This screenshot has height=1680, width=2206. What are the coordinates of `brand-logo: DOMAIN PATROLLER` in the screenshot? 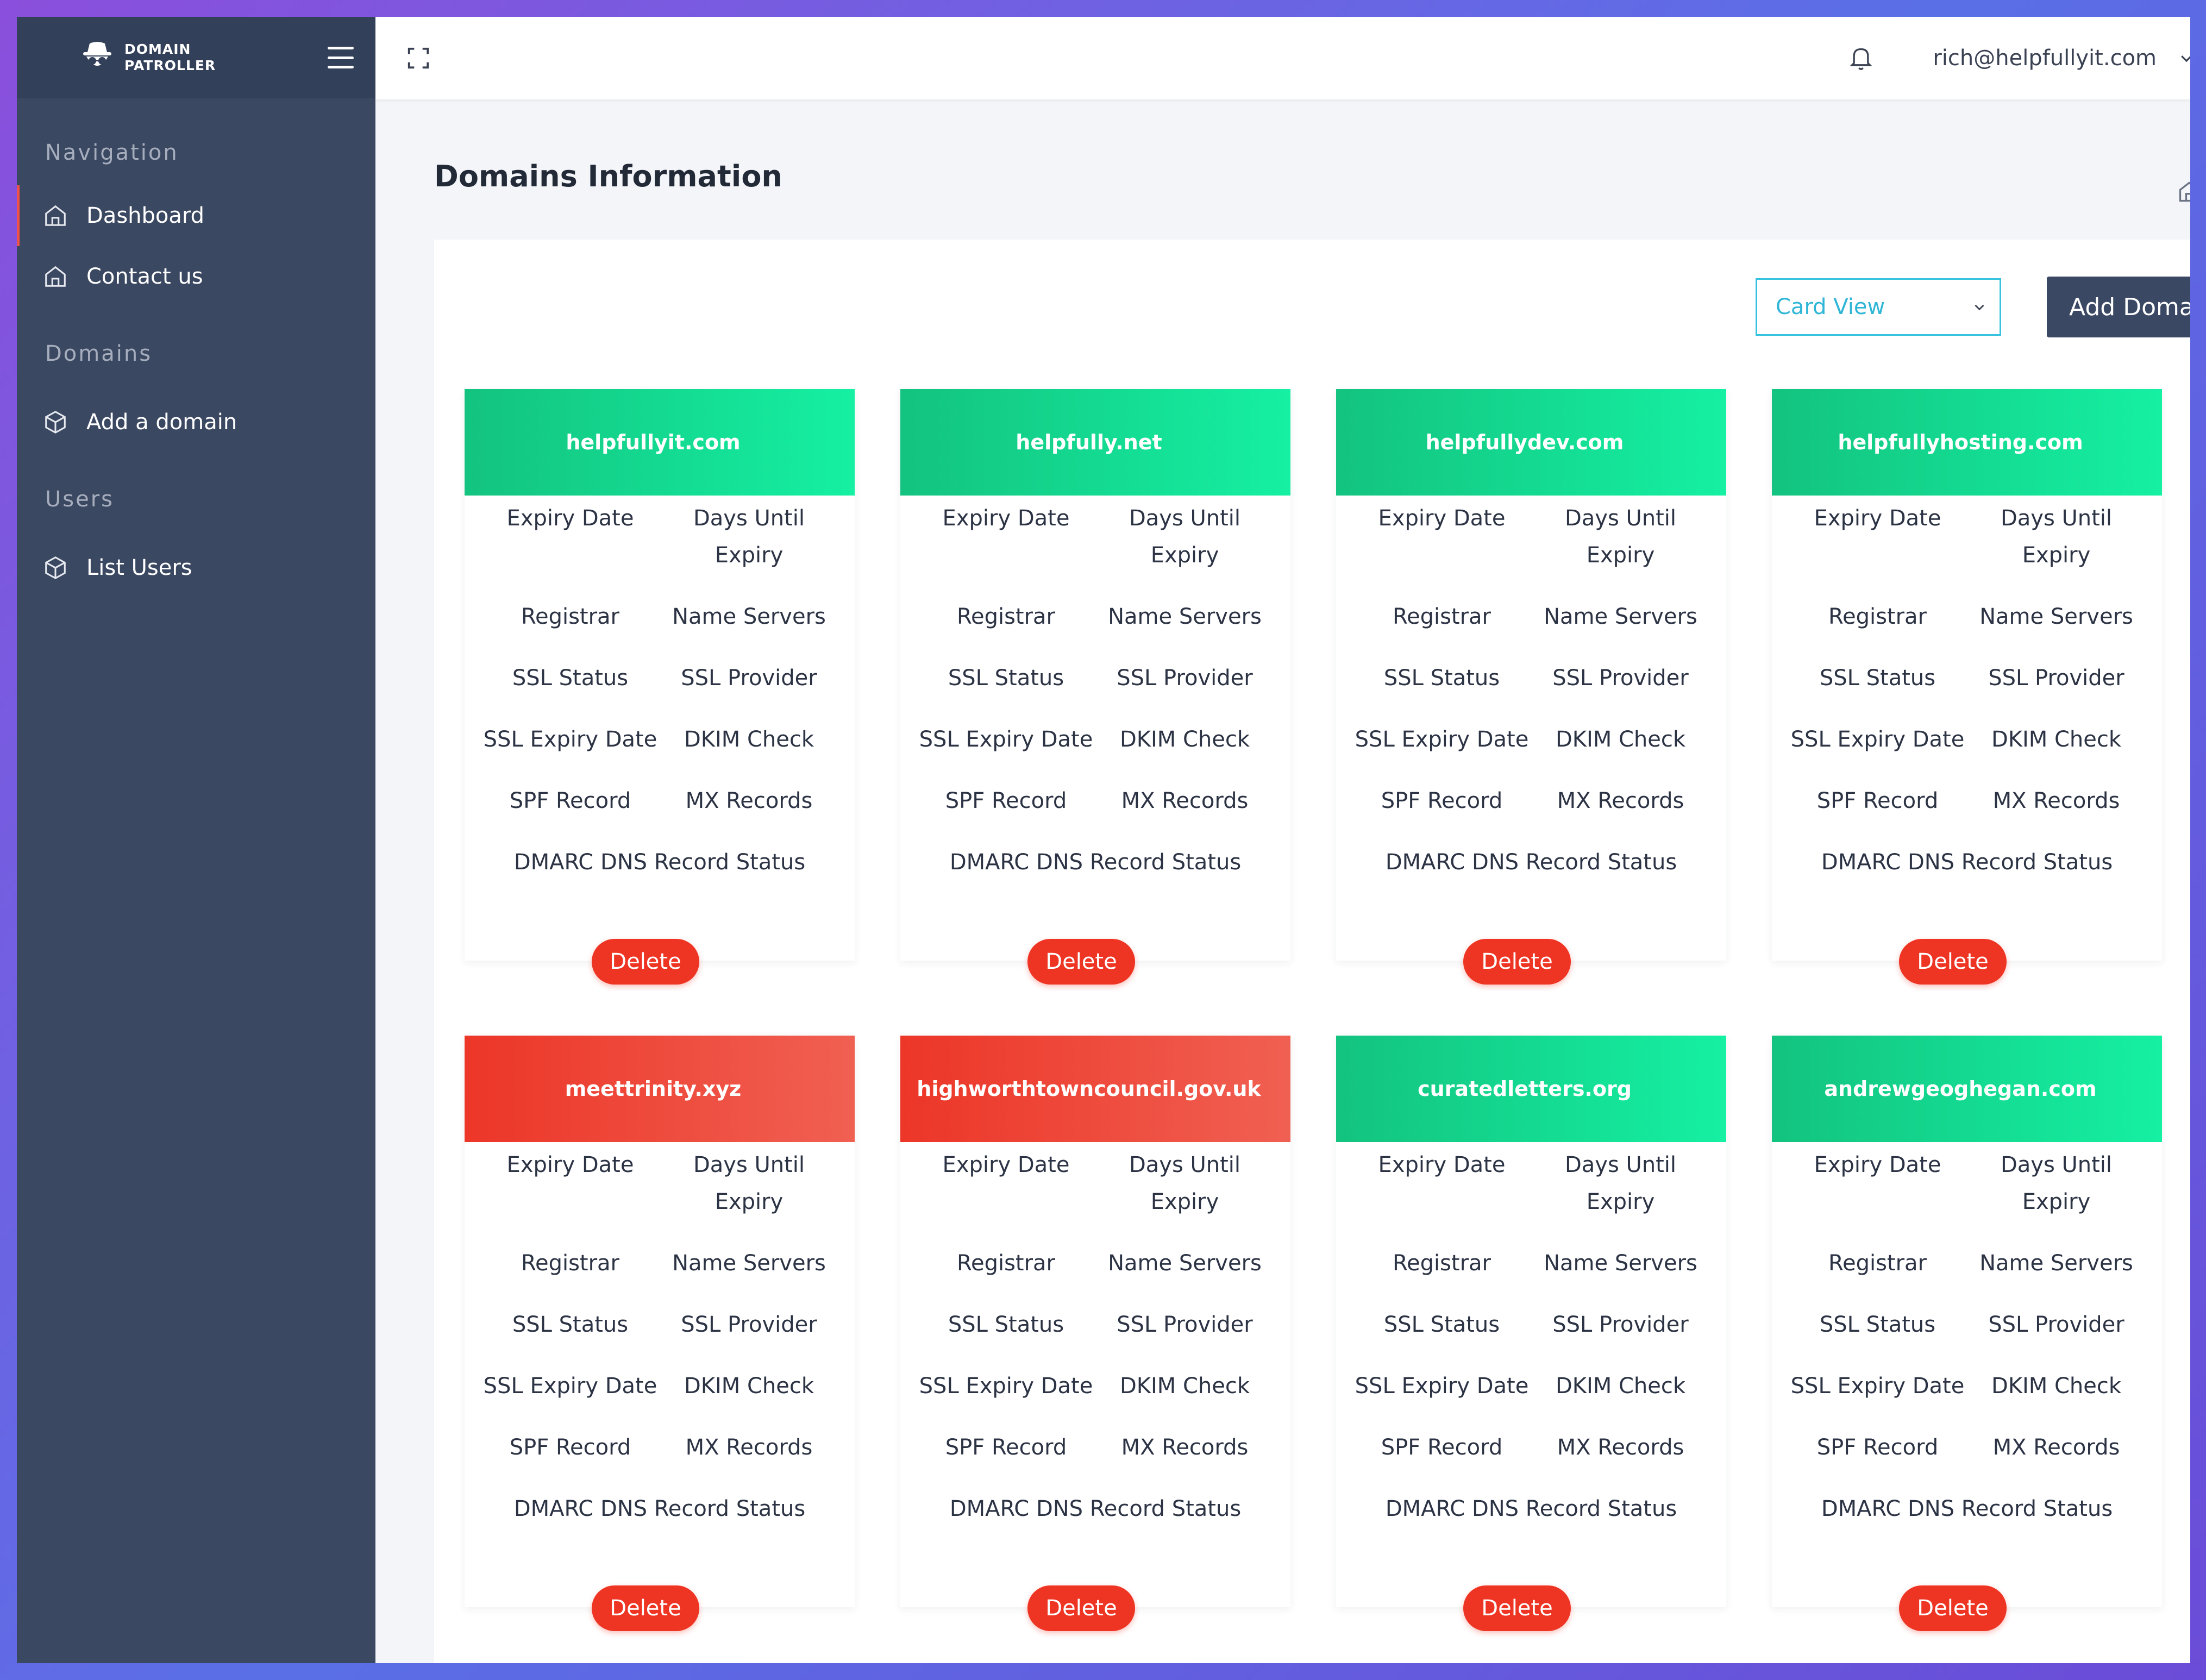 It's located at (149, 57).